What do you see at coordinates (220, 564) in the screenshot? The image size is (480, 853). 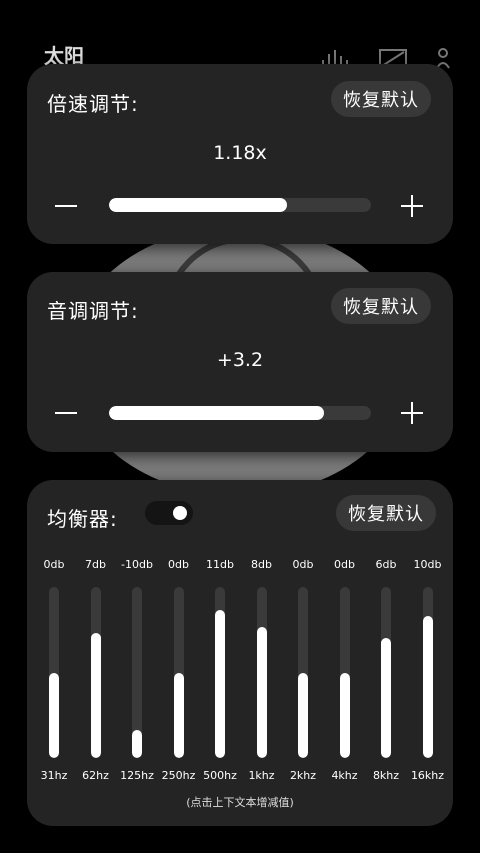 I see `band-db-label: 11db` at bounding box center [220, 564].